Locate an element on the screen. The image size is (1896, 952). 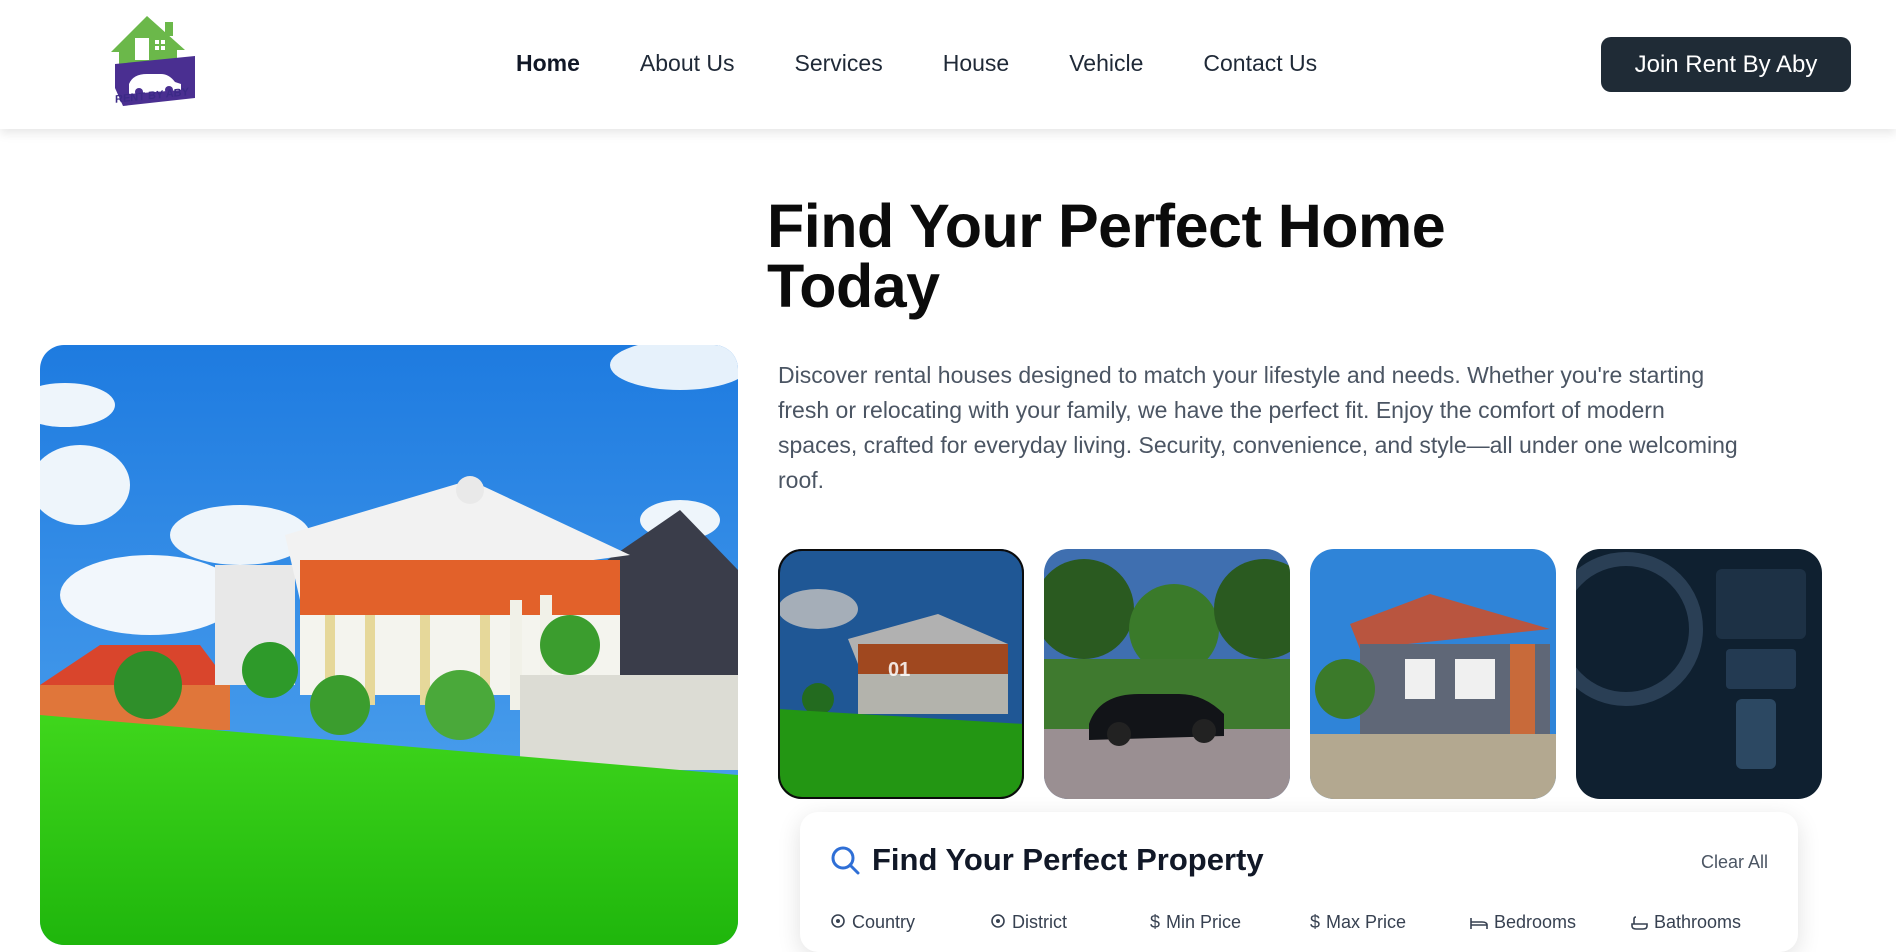
thumbnail-car-interior is located at coordinates (1699, 674).